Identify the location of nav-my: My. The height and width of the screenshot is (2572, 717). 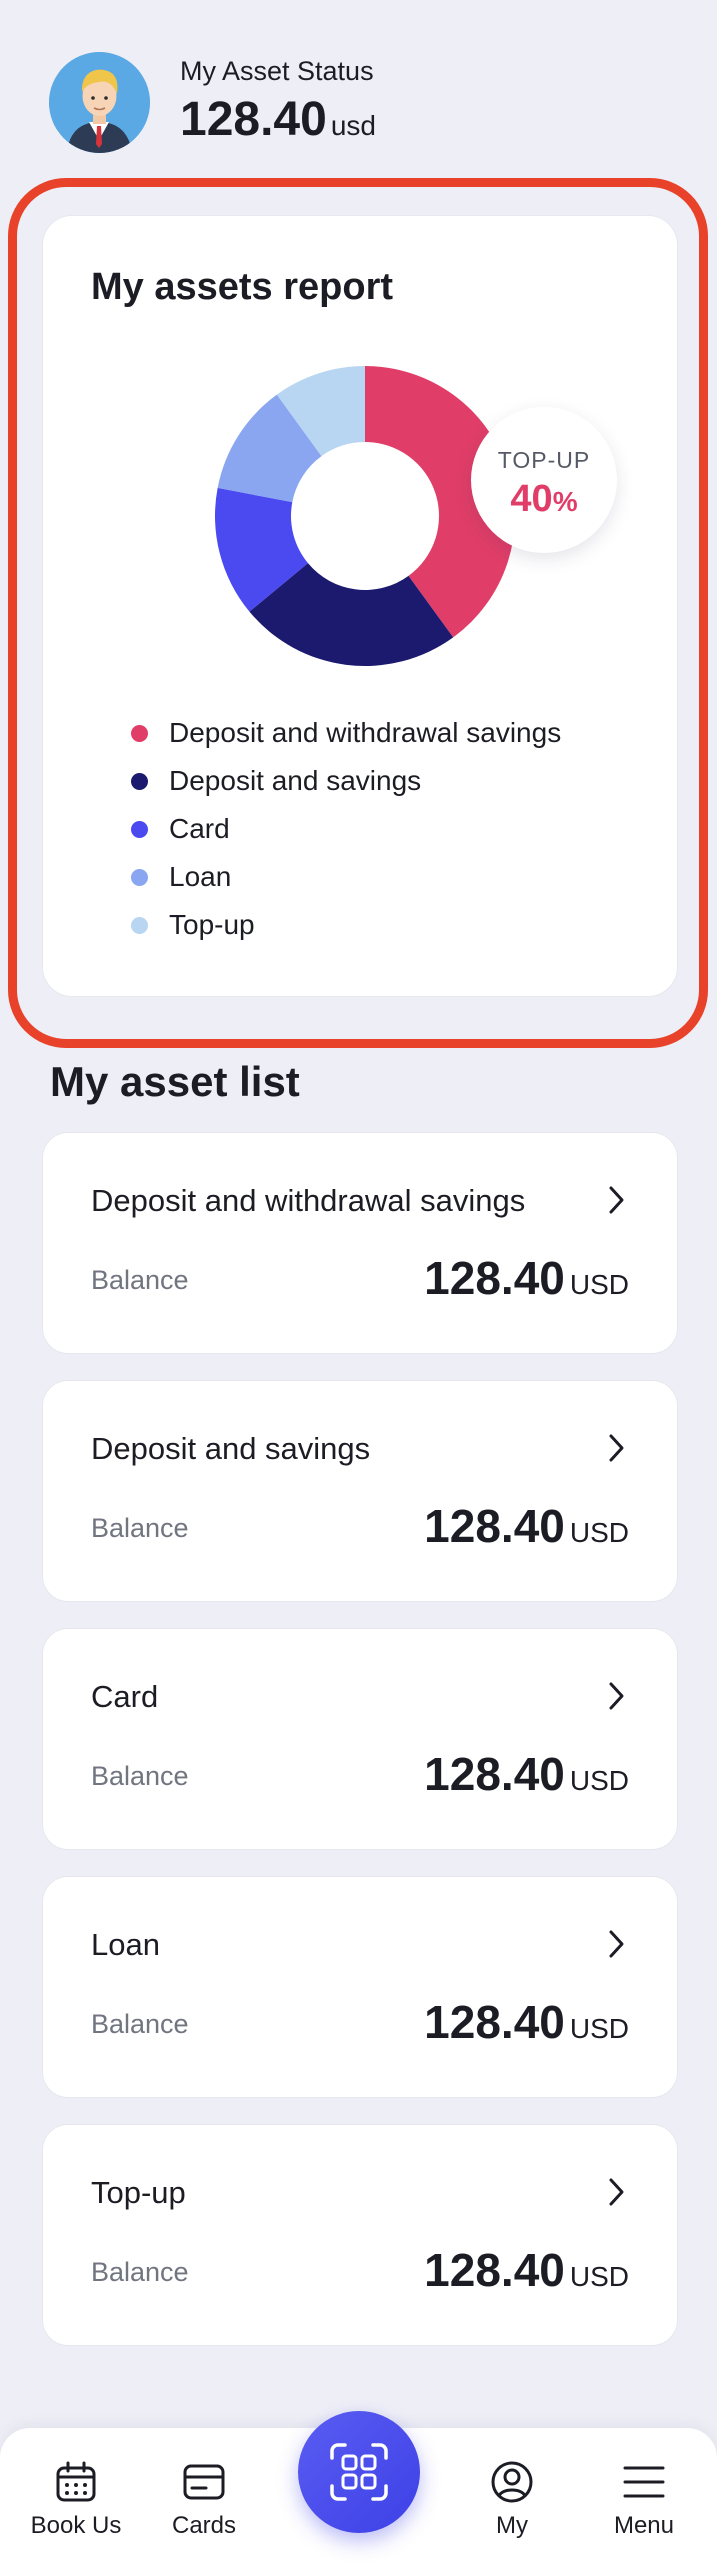
(512, 2500).